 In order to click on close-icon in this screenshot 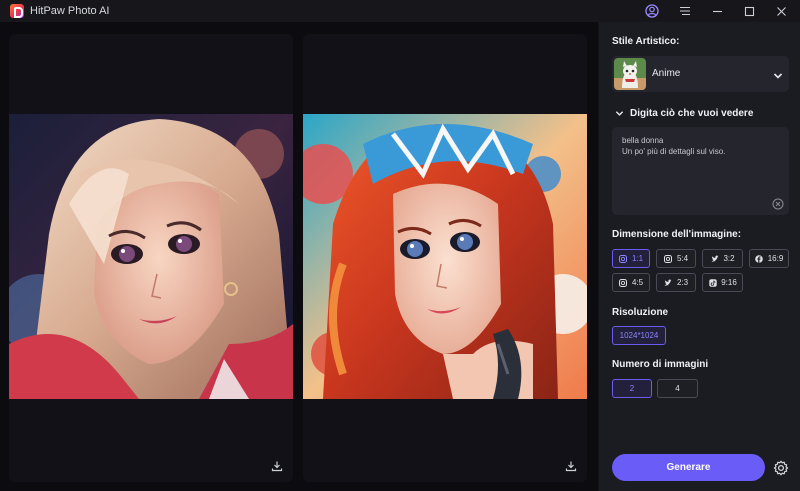, I will do `click(781, 11)`.